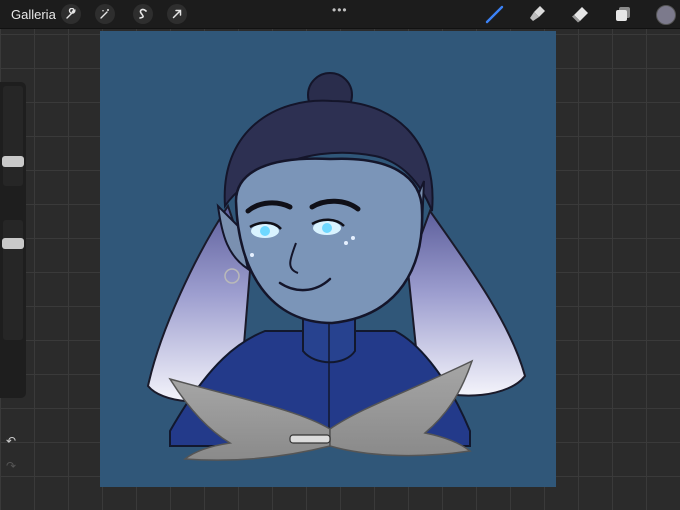 This screenshot has height=510, width=680. Describe the element at coordinates (13, 161) in the screenshot. I see `brush-size-thumb` at that location.